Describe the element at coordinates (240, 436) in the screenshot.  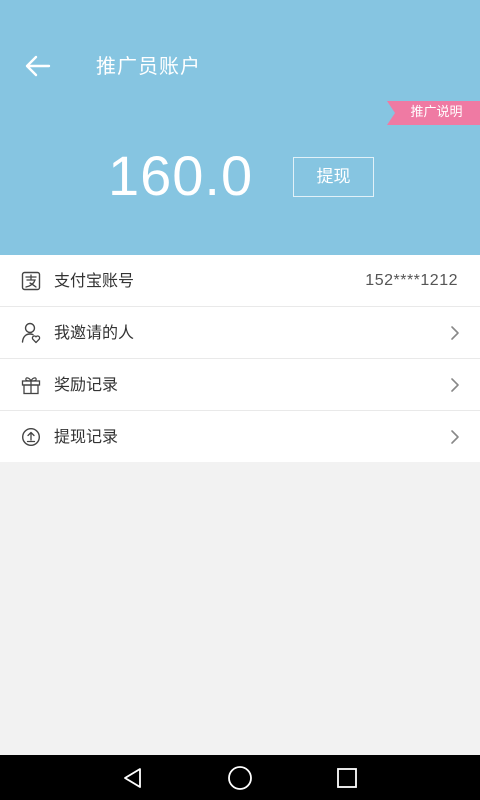
I see `list-item-withdraw-records: 提现记录` at that location.